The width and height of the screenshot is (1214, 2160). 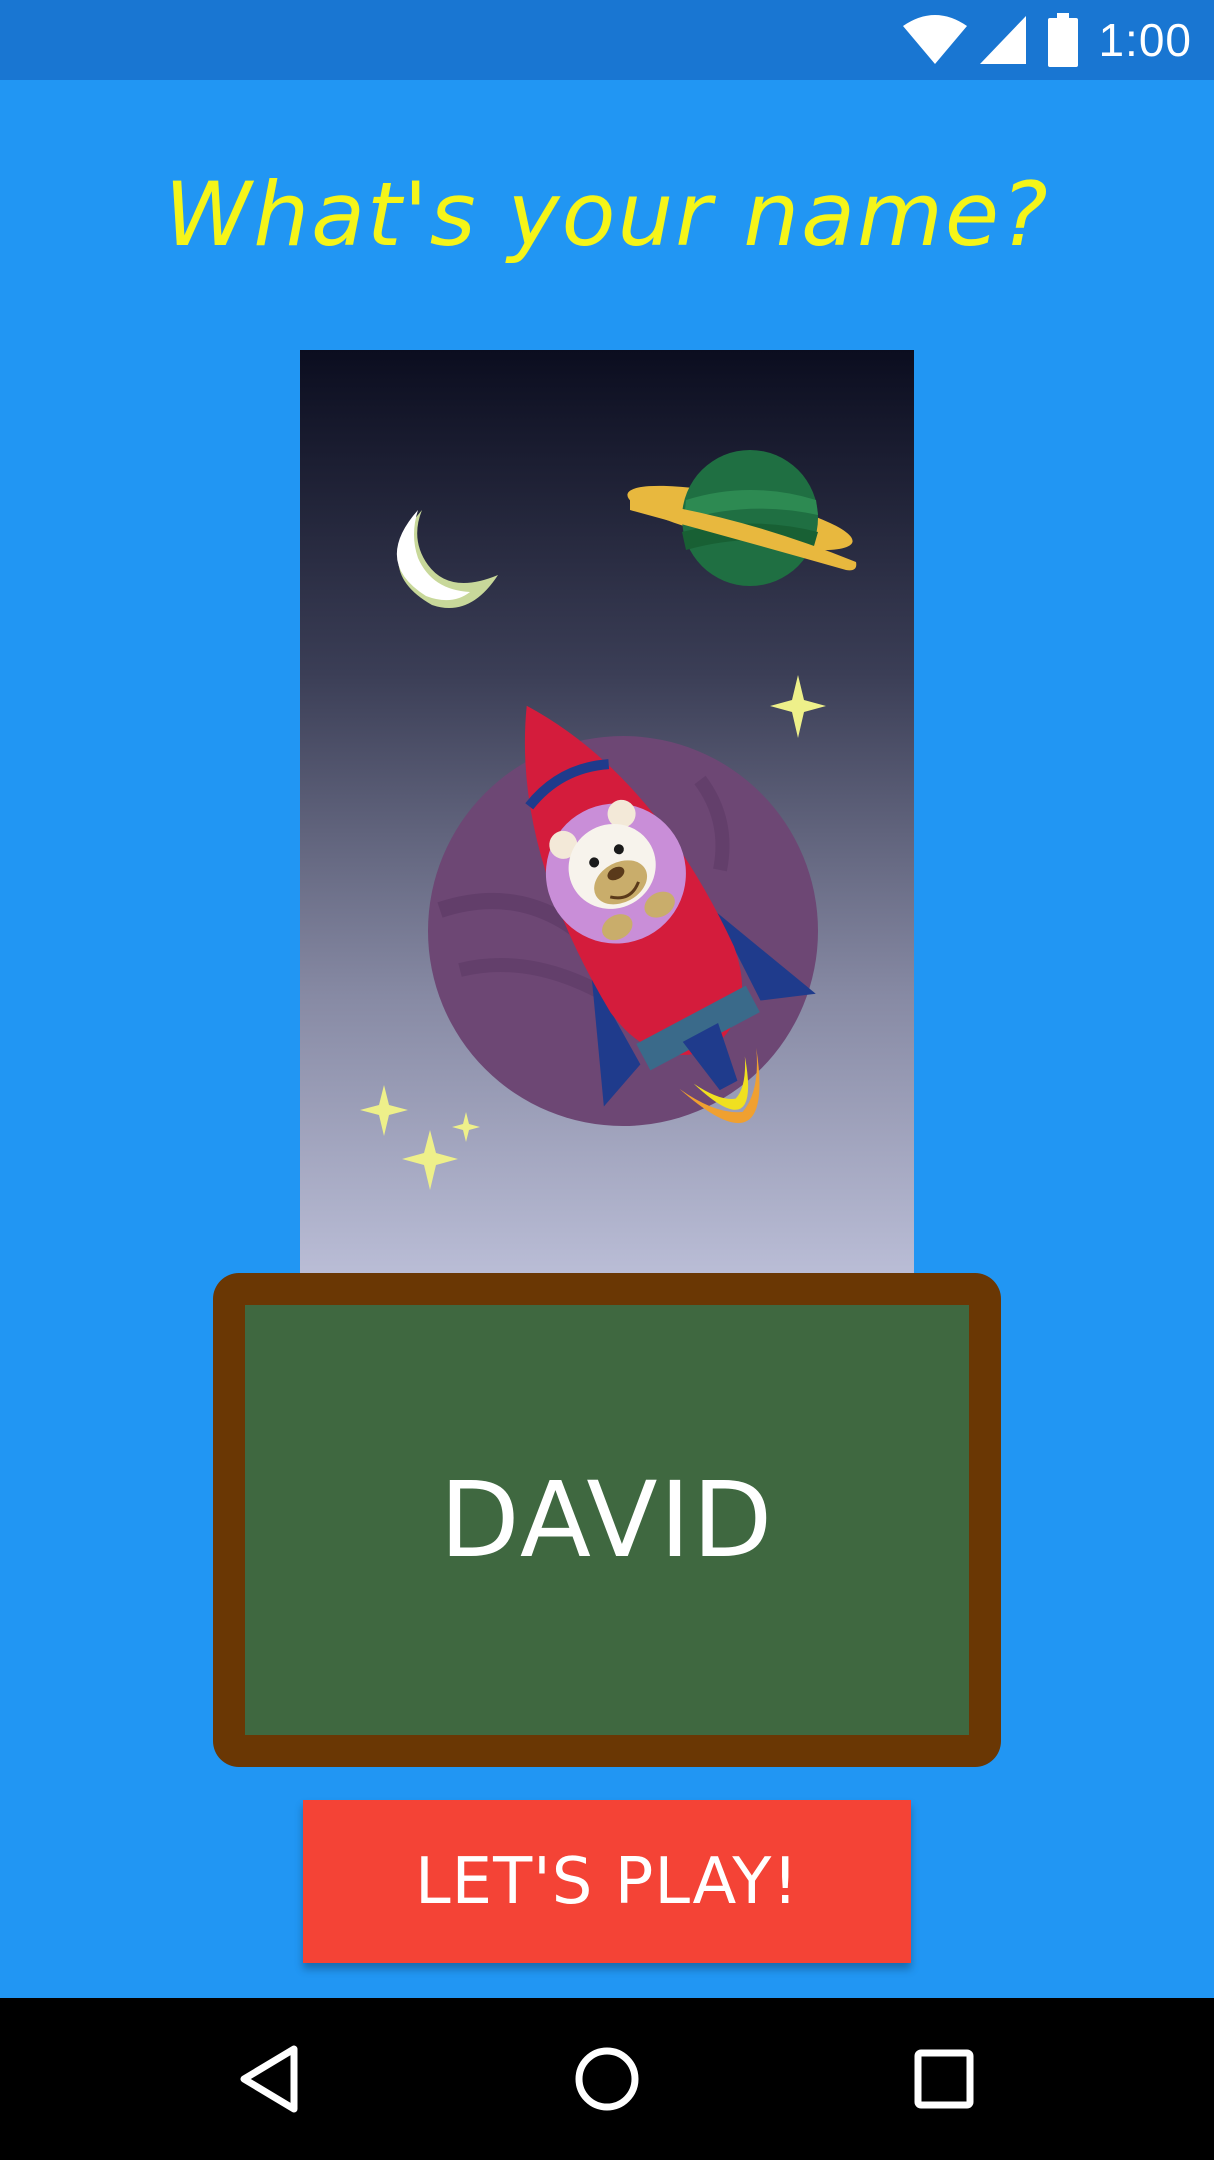 I want to click on name-input, so click(x=607, y=1520).